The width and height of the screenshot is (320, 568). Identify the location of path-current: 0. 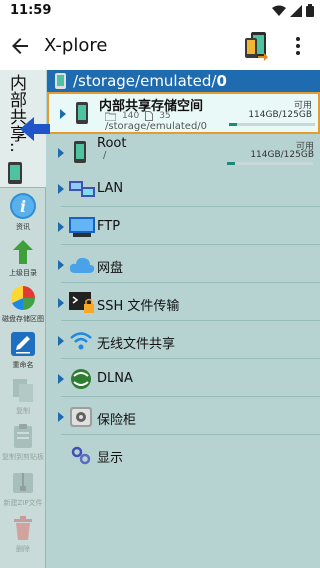
(221, 81).